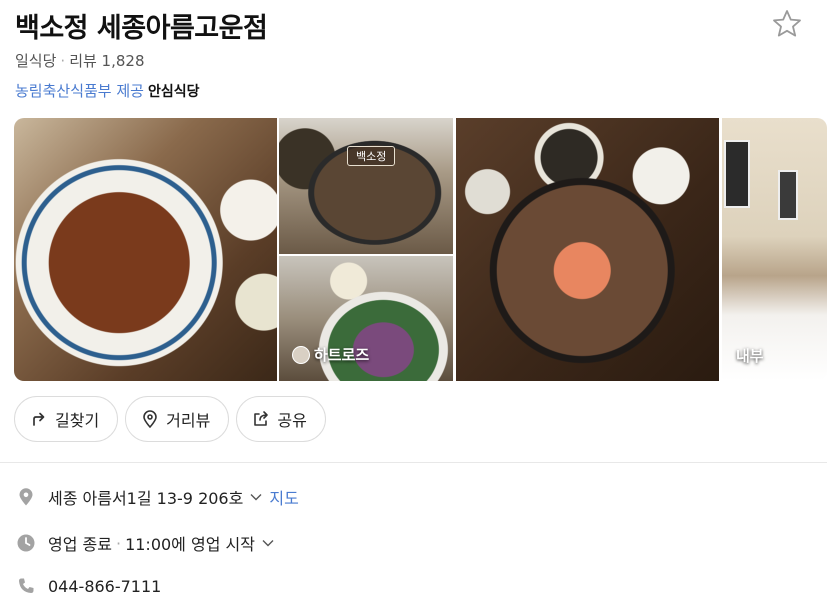 The width and height of the screenshot is (827, 611). Describe the element at coordinates (261, 418) in the screenshot. I see `share-icon` at that location.